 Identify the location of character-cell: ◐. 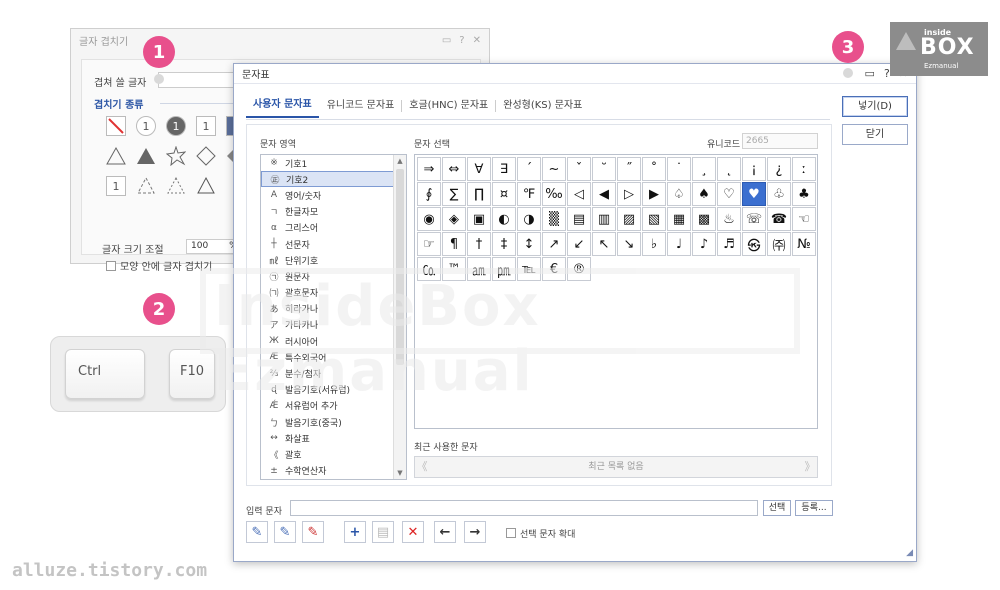
(504, 219).